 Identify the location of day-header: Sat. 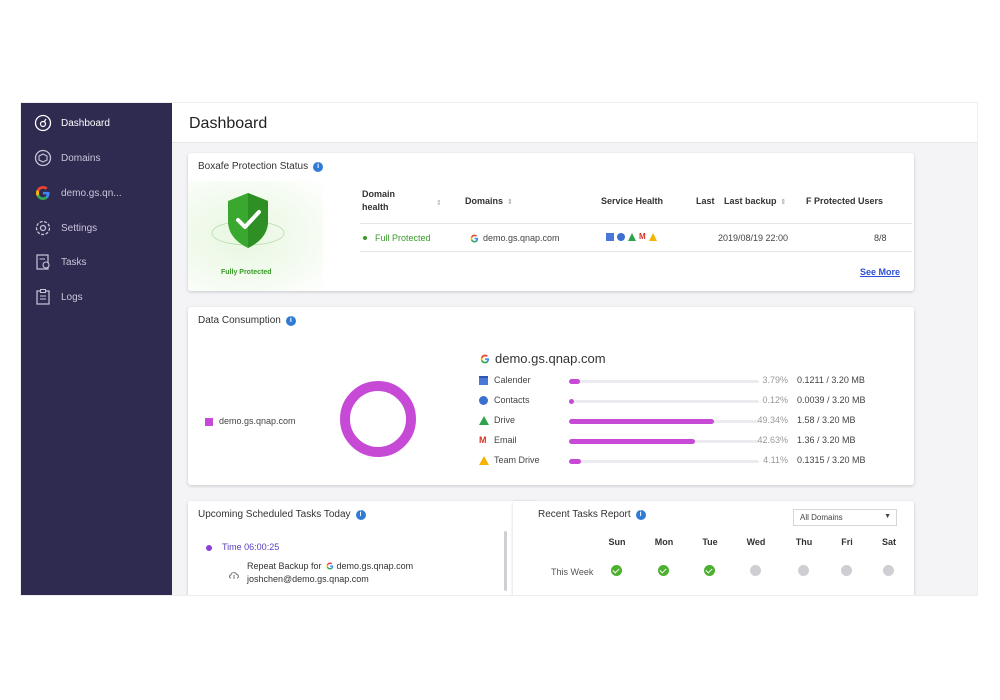
(888, 542).